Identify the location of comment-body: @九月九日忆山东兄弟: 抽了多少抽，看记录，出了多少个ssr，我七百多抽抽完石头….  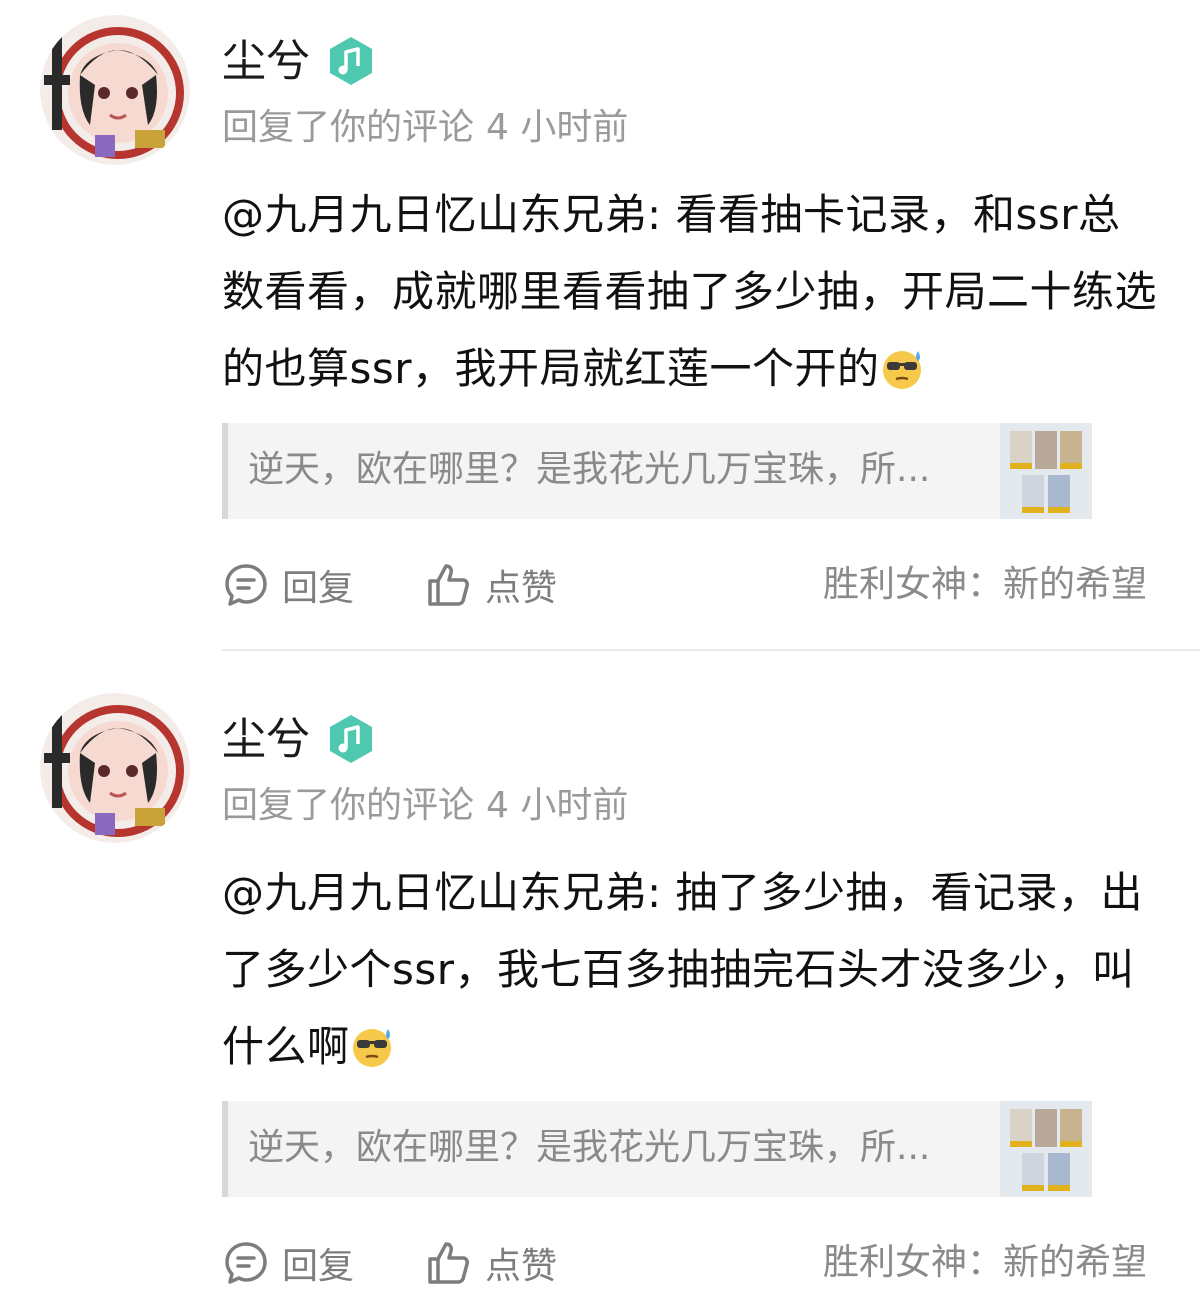
(689, 969).